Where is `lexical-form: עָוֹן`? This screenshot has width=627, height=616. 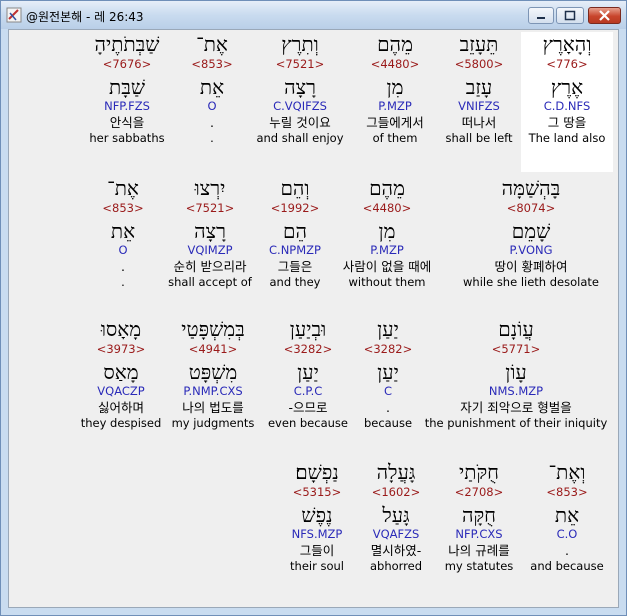 lexical-form: עָוֹן is located at coordinates (516, 372).